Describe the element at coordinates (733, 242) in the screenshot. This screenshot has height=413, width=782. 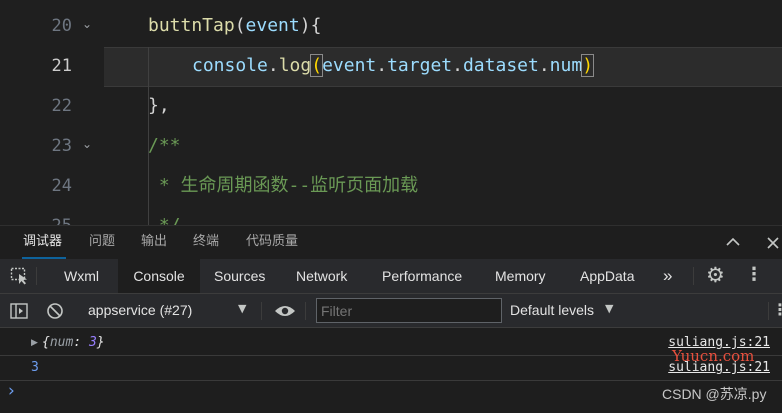
I see `chevron-up-icon` at that location.